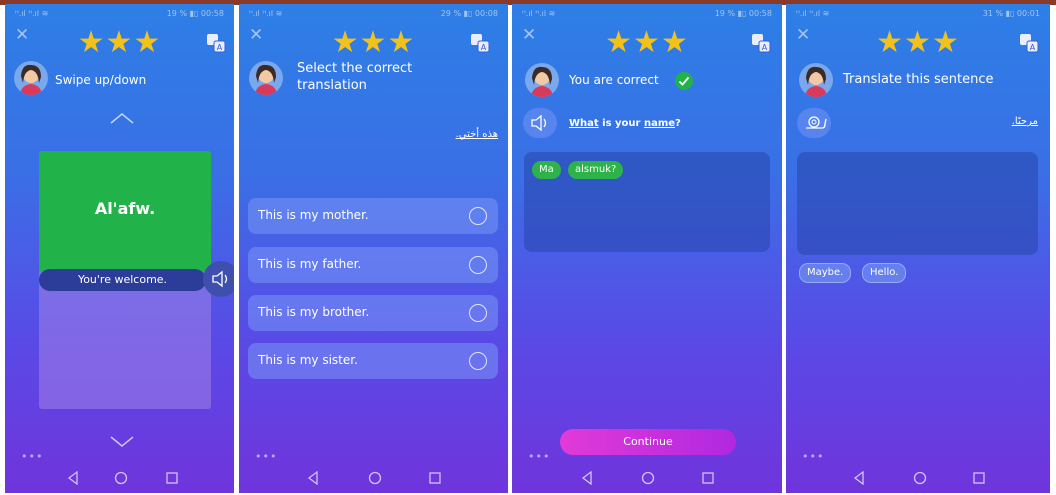 Image resolution: width=1056 pixels, height=495 pixels. What do you see at coordinates (355, 68) in the screenshot?
I see `instruction-line-1: Select the correct` at bounding box center [355, 68].